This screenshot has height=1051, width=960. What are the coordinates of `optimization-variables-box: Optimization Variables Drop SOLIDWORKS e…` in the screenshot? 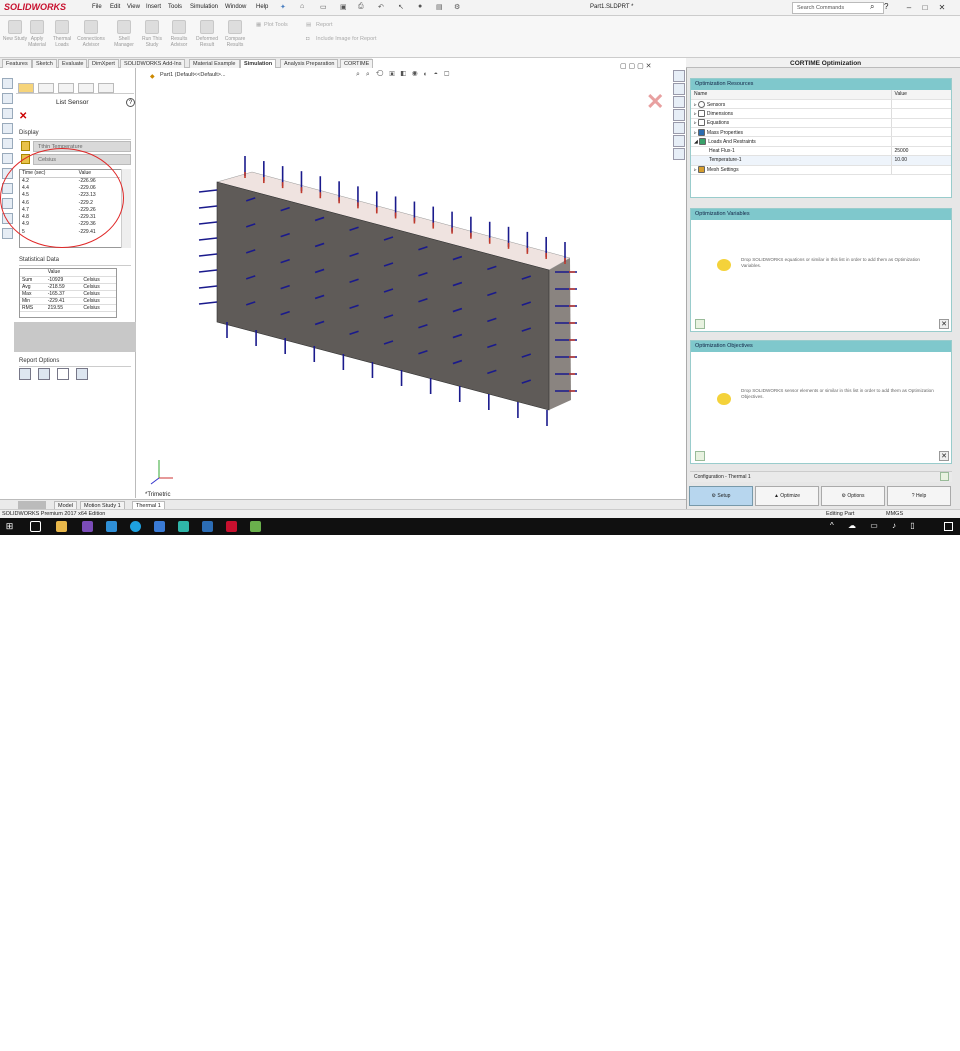 It's located at (821, 270).